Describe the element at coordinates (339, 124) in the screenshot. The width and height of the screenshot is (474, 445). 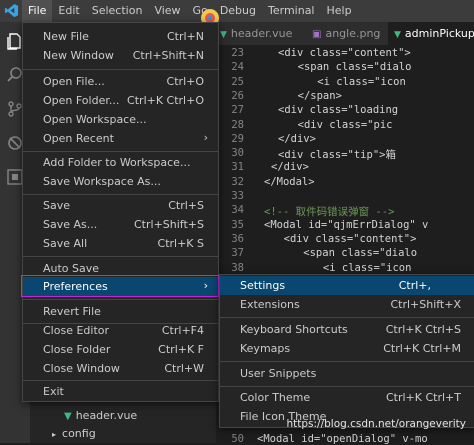
I see `code-line: <div class="pic` at that location.